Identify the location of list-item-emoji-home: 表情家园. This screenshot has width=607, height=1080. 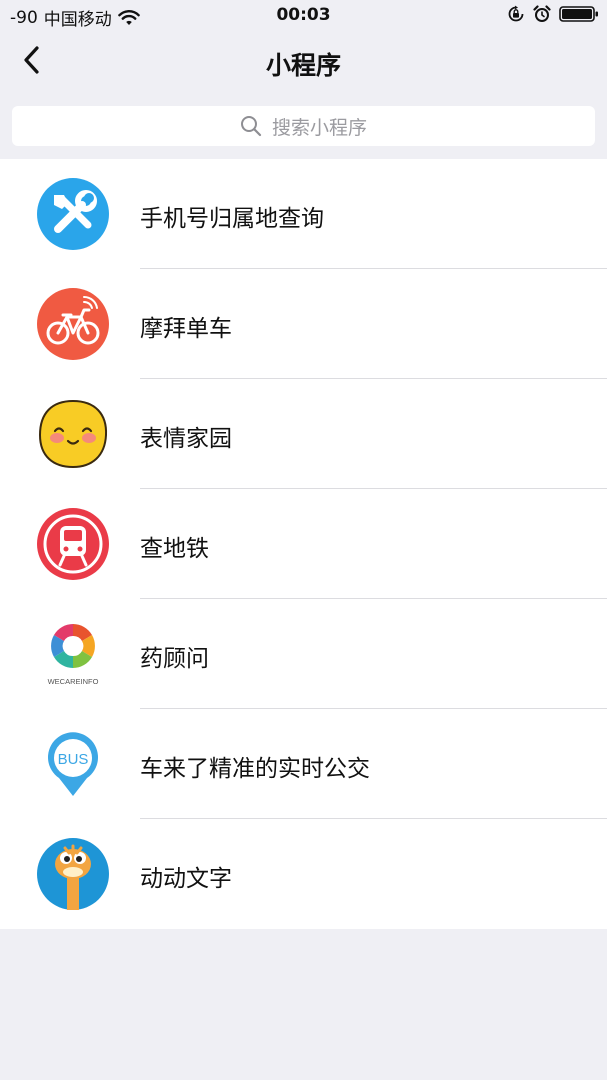
(303, 434).